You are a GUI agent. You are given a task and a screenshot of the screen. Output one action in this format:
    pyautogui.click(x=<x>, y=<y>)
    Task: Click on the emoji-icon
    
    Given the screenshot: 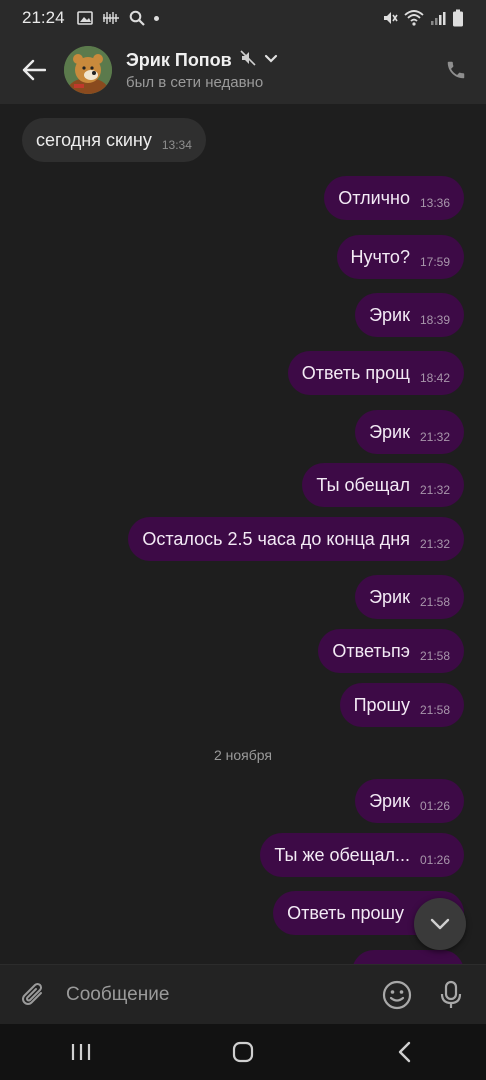 What is the action you would take?
    pyautogui.click(x=397, y=995)
    